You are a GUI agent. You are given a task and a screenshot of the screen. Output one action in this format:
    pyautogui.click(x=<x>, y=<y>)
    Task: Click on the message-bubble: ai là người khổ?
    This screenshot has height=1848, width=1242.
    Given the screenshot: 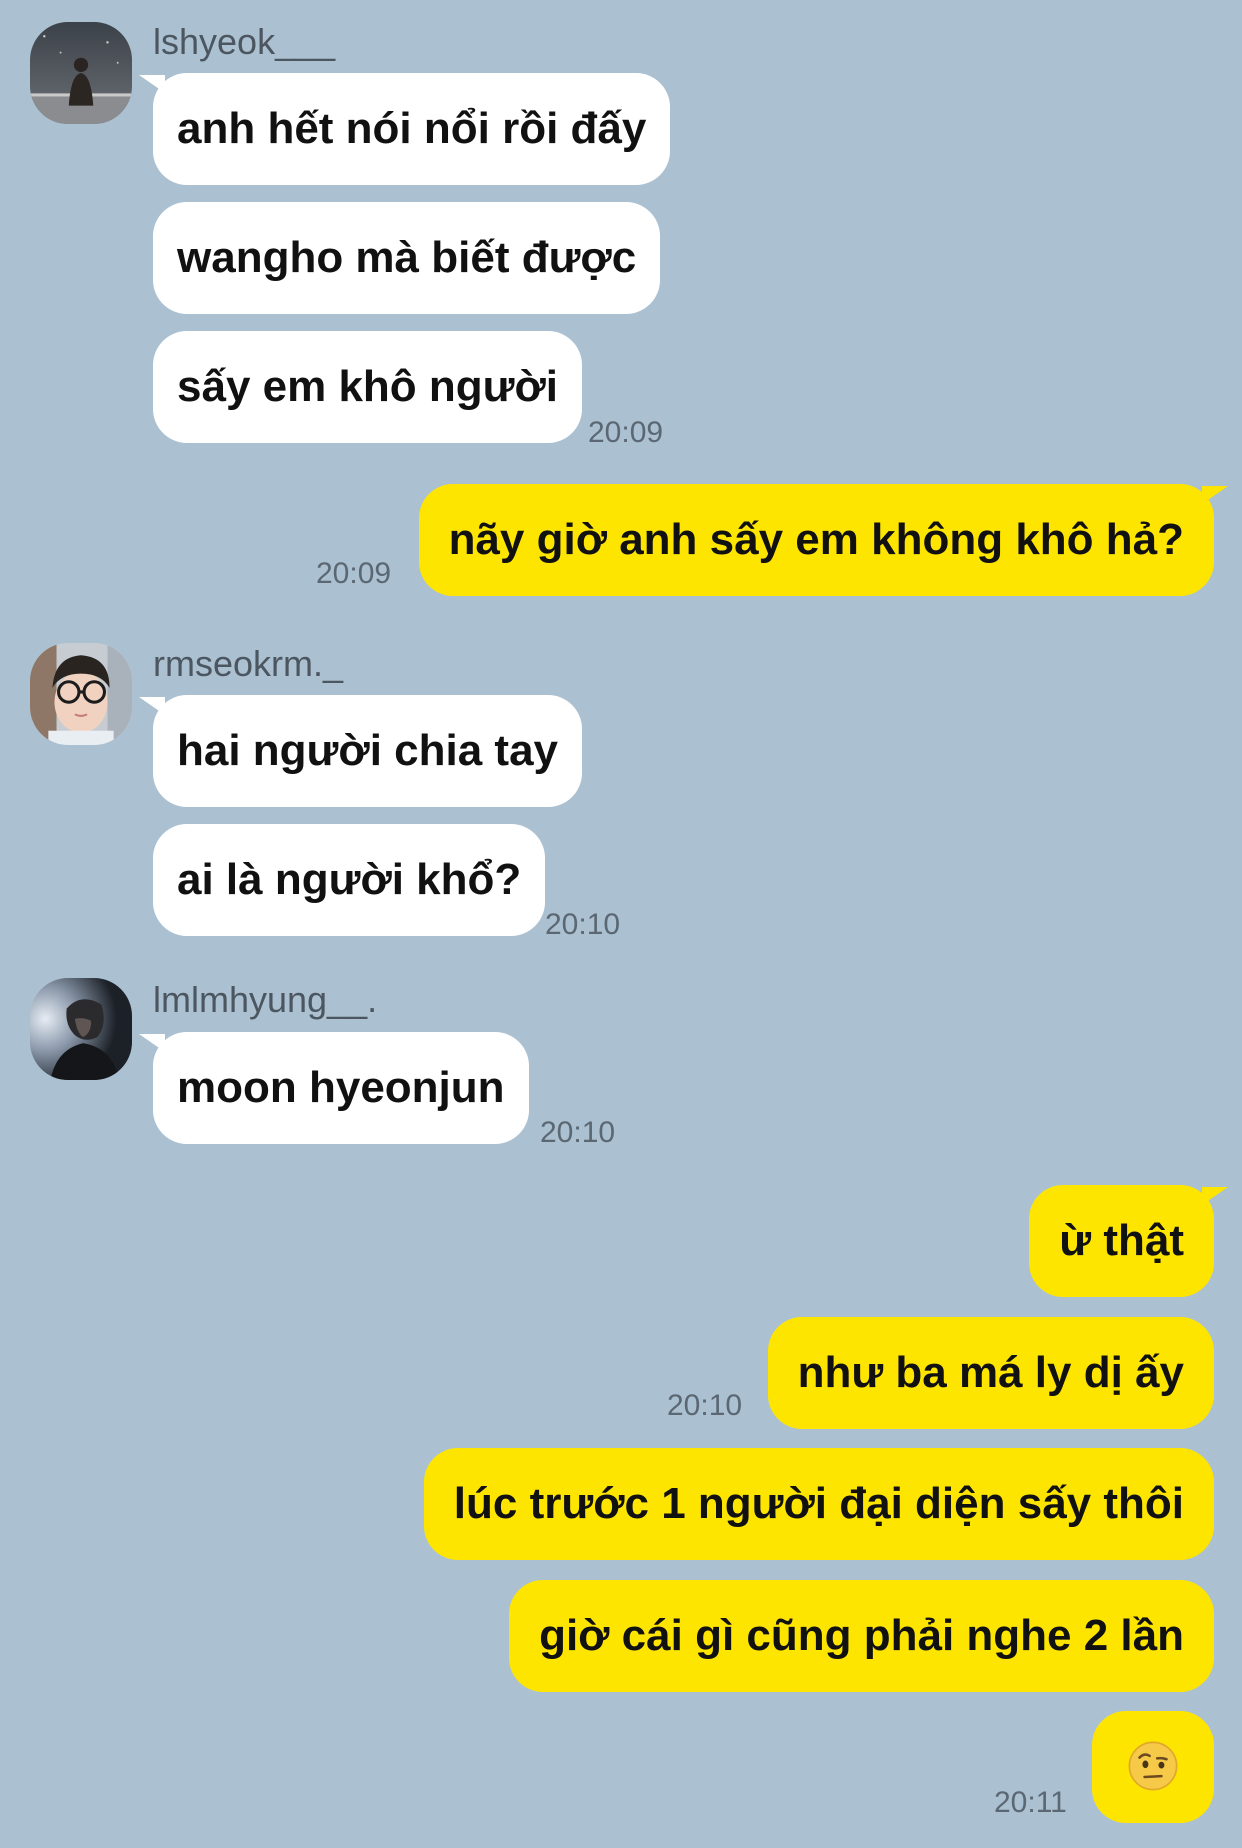 What is the action you would take?
    pyautogui.click(x=349, y=880)
    